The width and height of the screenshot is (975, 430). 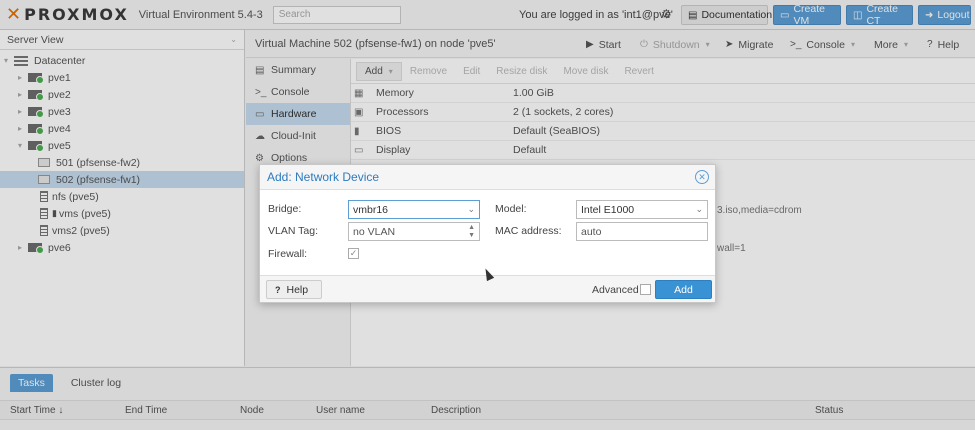 I want to click on vlan-tag-spinner: no VLAN ▲ ▼, so click(x=414, y=231).